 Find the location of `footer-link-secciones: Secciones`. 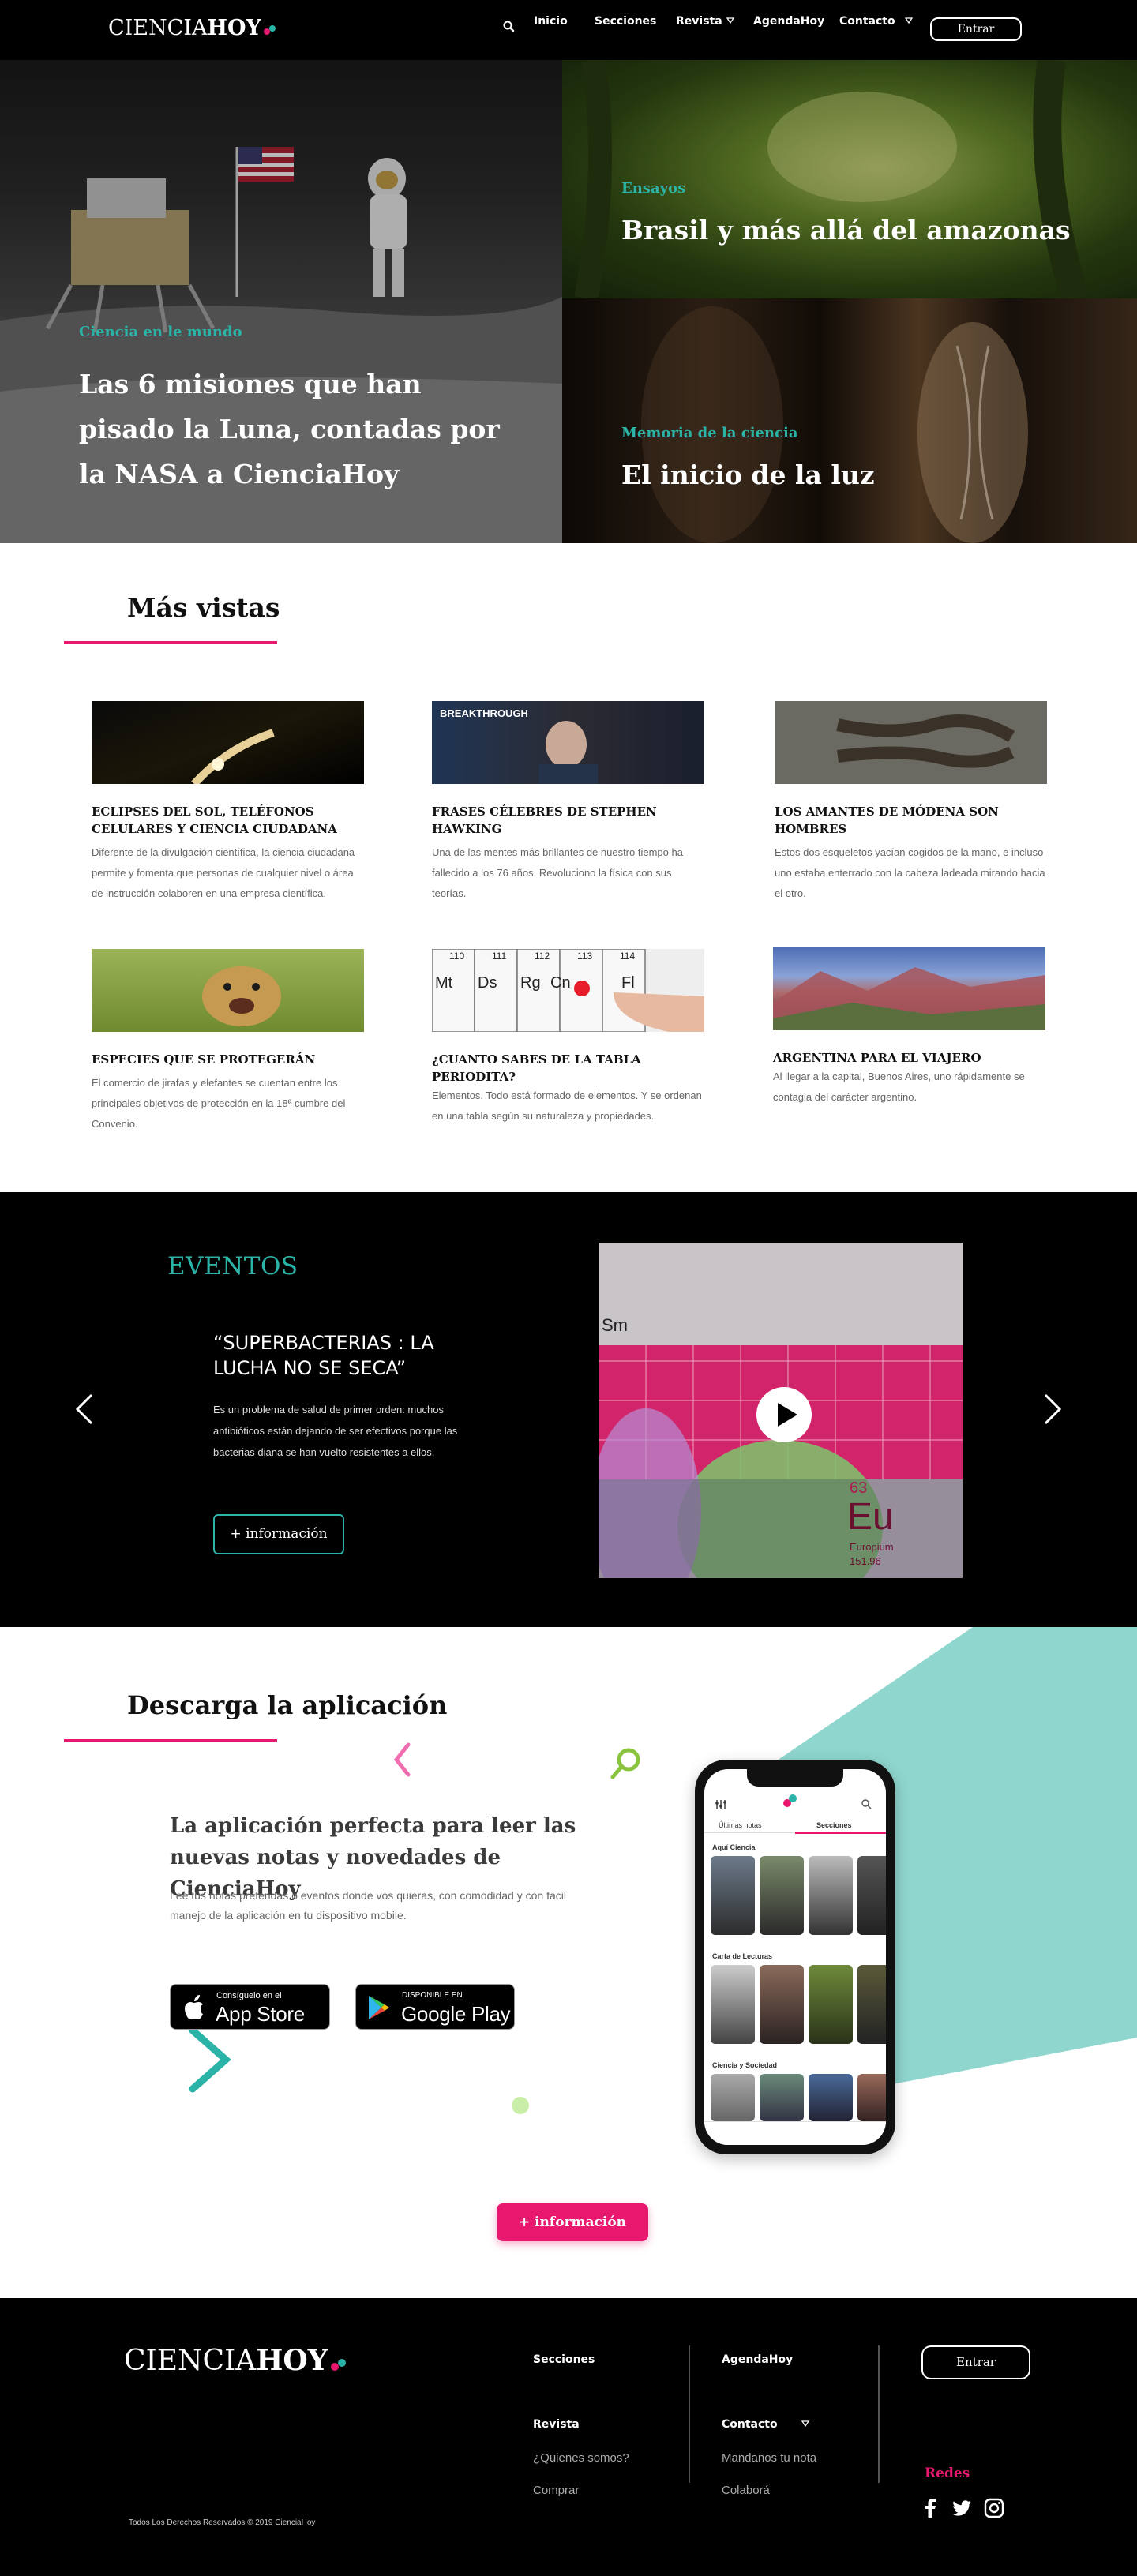

footer-link-secciones: Secciones is located at coordinates (564, 2359).